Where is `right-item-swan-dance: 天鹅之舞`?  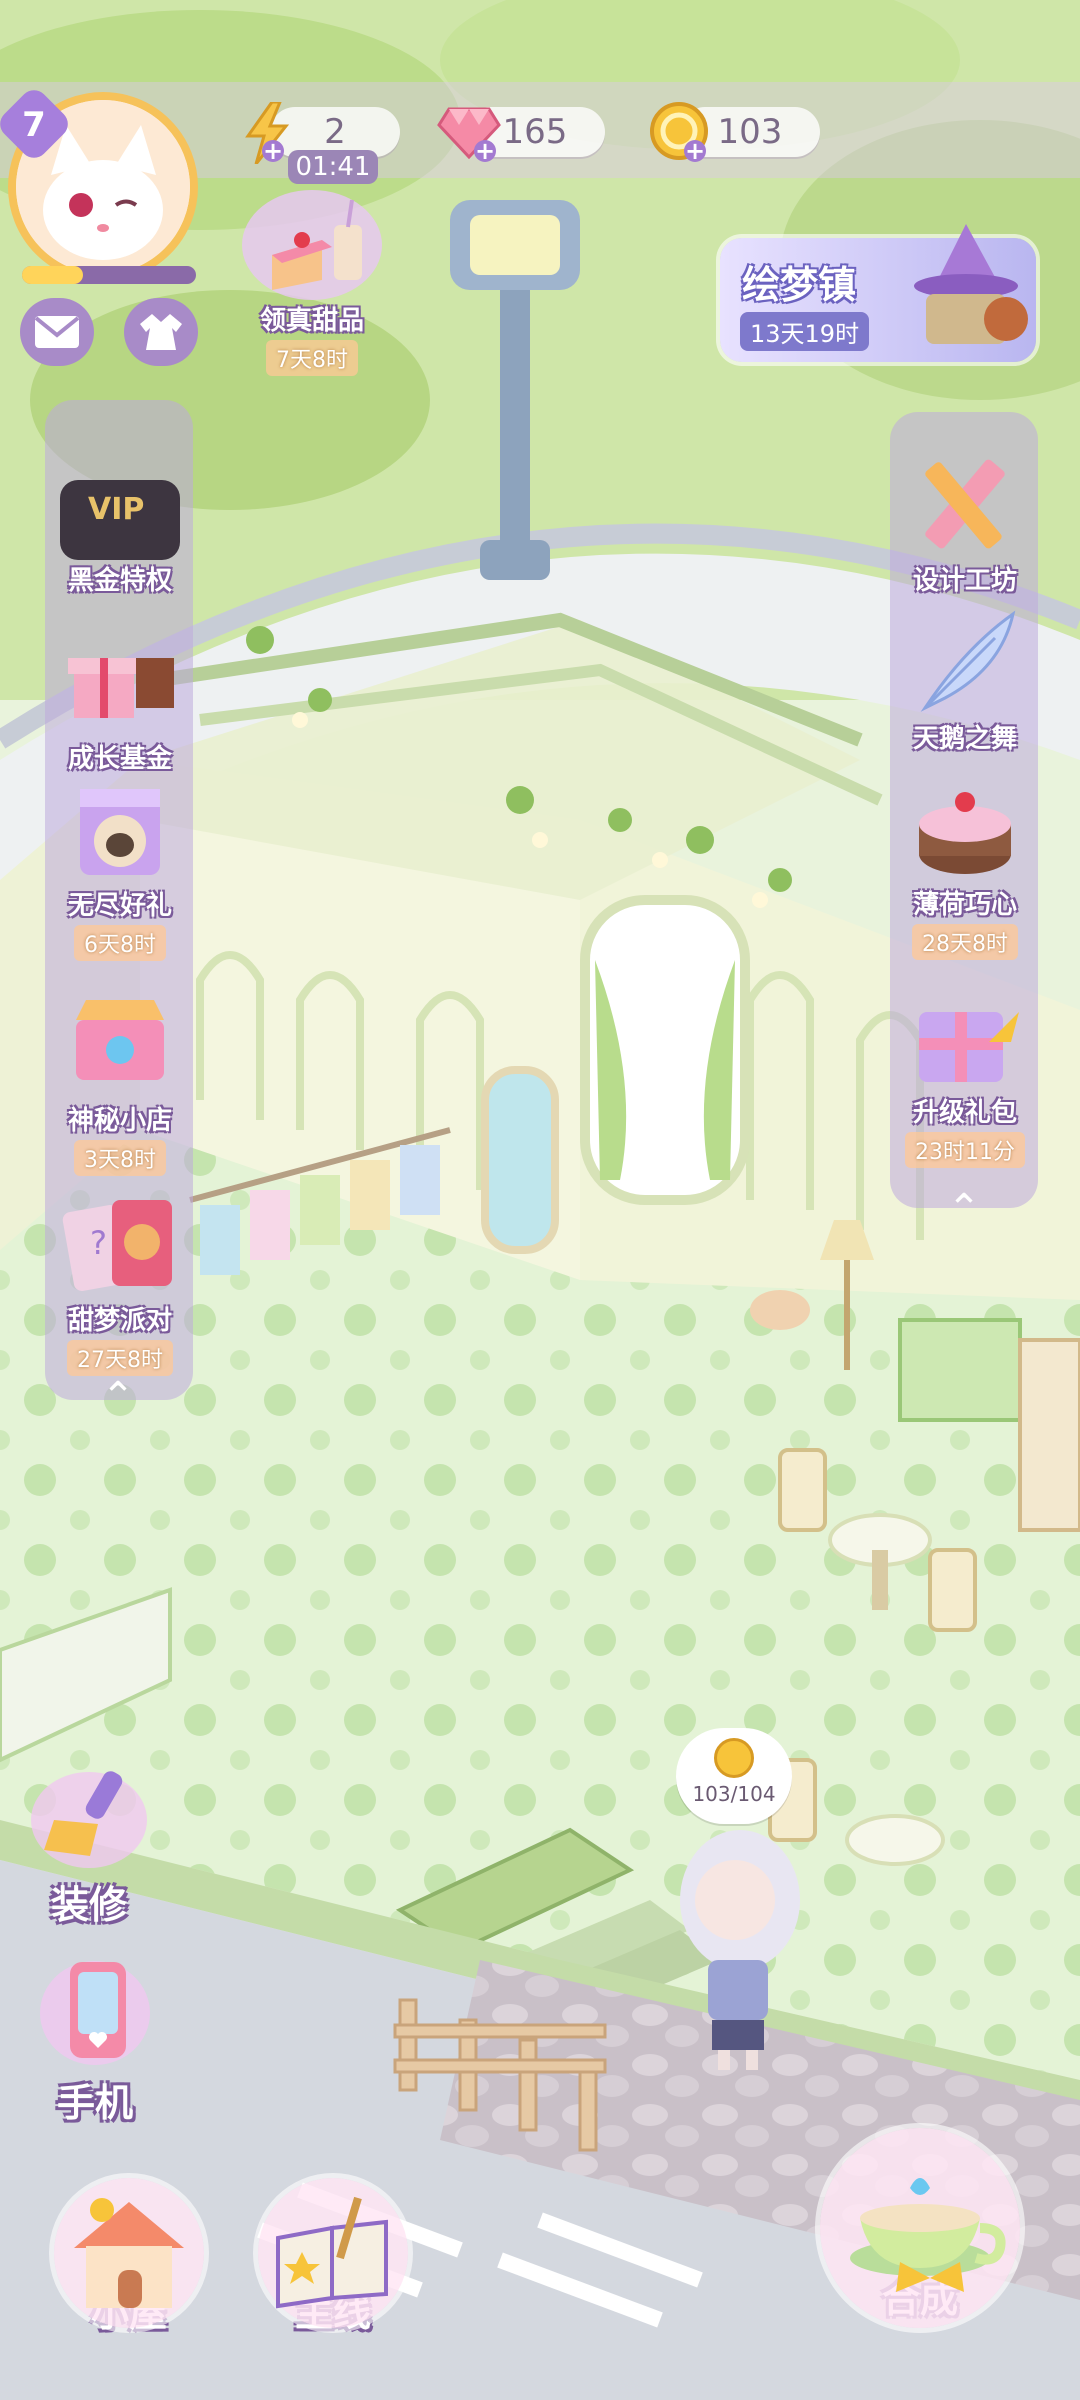
right-item-swan-dance: 天鹅之舞 is located at coordinates (965, 681).